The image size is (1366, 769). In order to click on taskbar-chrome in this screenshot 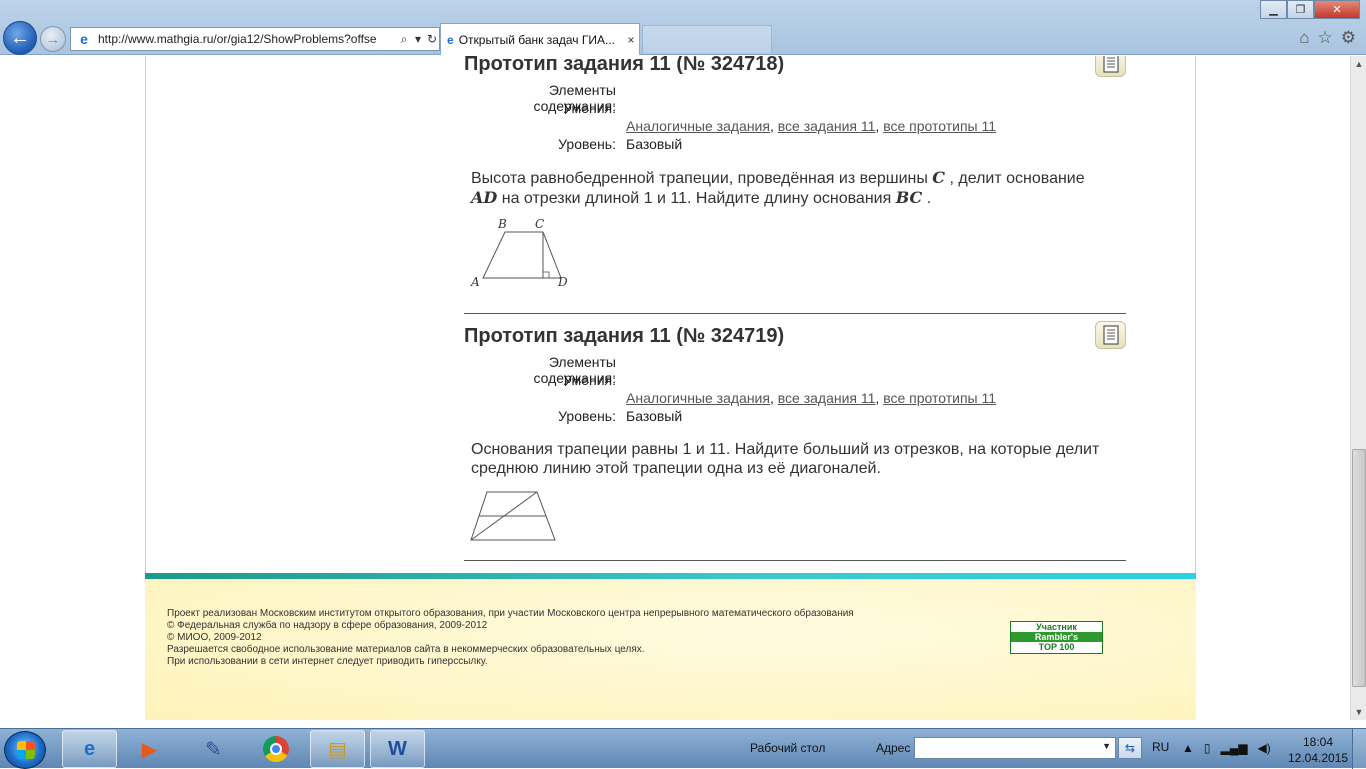, I will do `click(275, 749)`.